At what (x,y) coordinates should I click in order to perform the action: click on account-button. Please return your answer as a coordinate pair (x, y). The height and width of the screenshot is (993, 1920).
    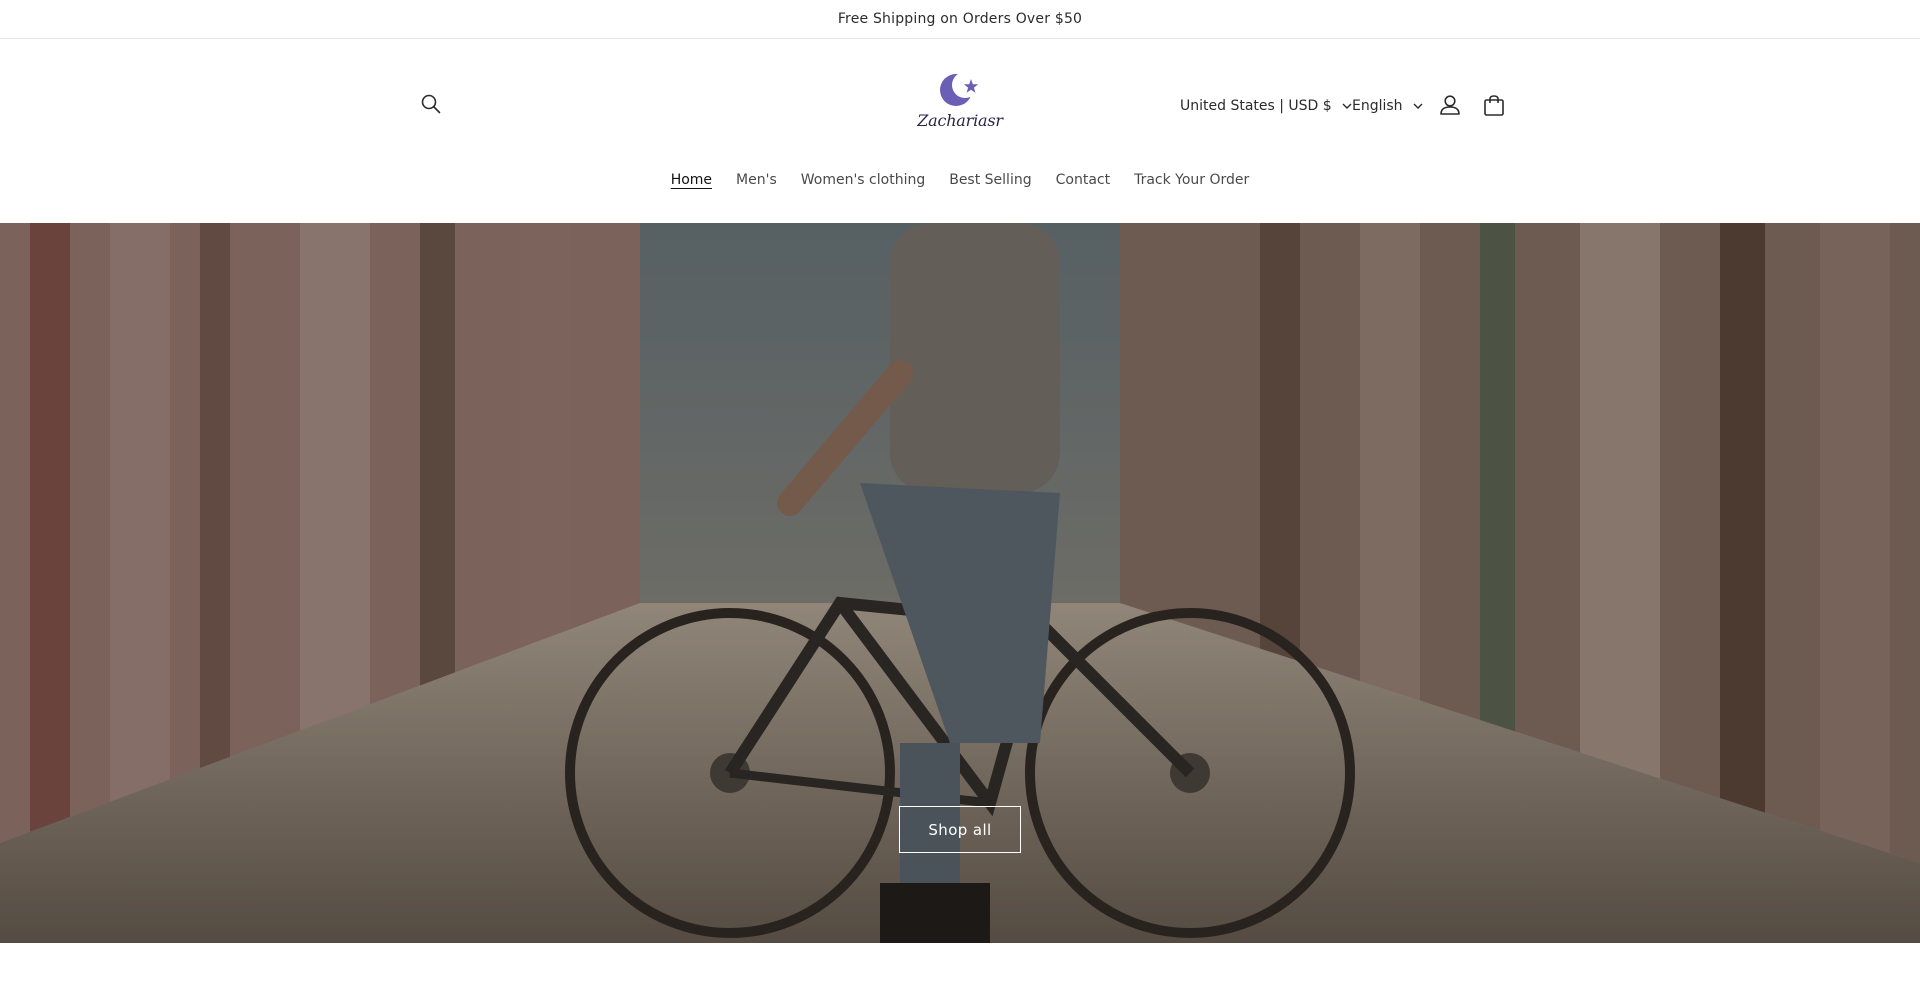
    Looking at the image, I should click on (1450, 106).